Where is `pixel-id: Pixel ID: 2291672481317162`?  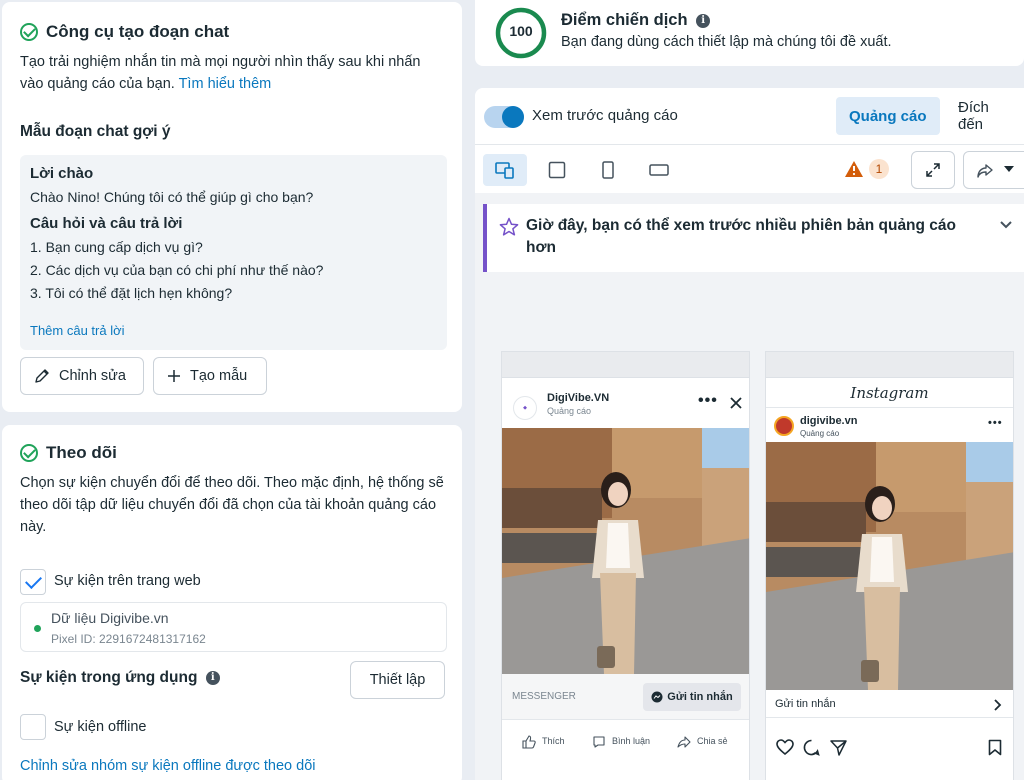
pixel-id: Pixel ID: 2291672481317162 is located at coordinates (128, 639).